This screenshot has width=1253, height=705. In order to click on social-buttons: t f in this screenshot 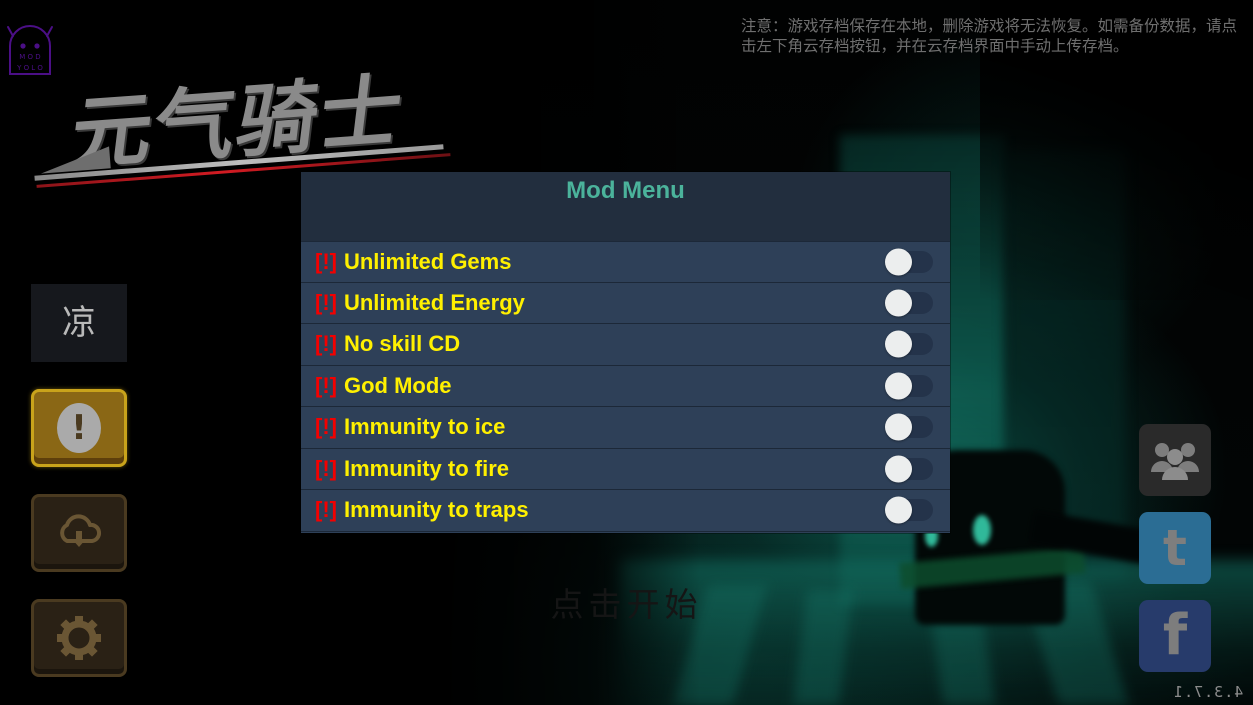, I will do `click(1175, 556)`.